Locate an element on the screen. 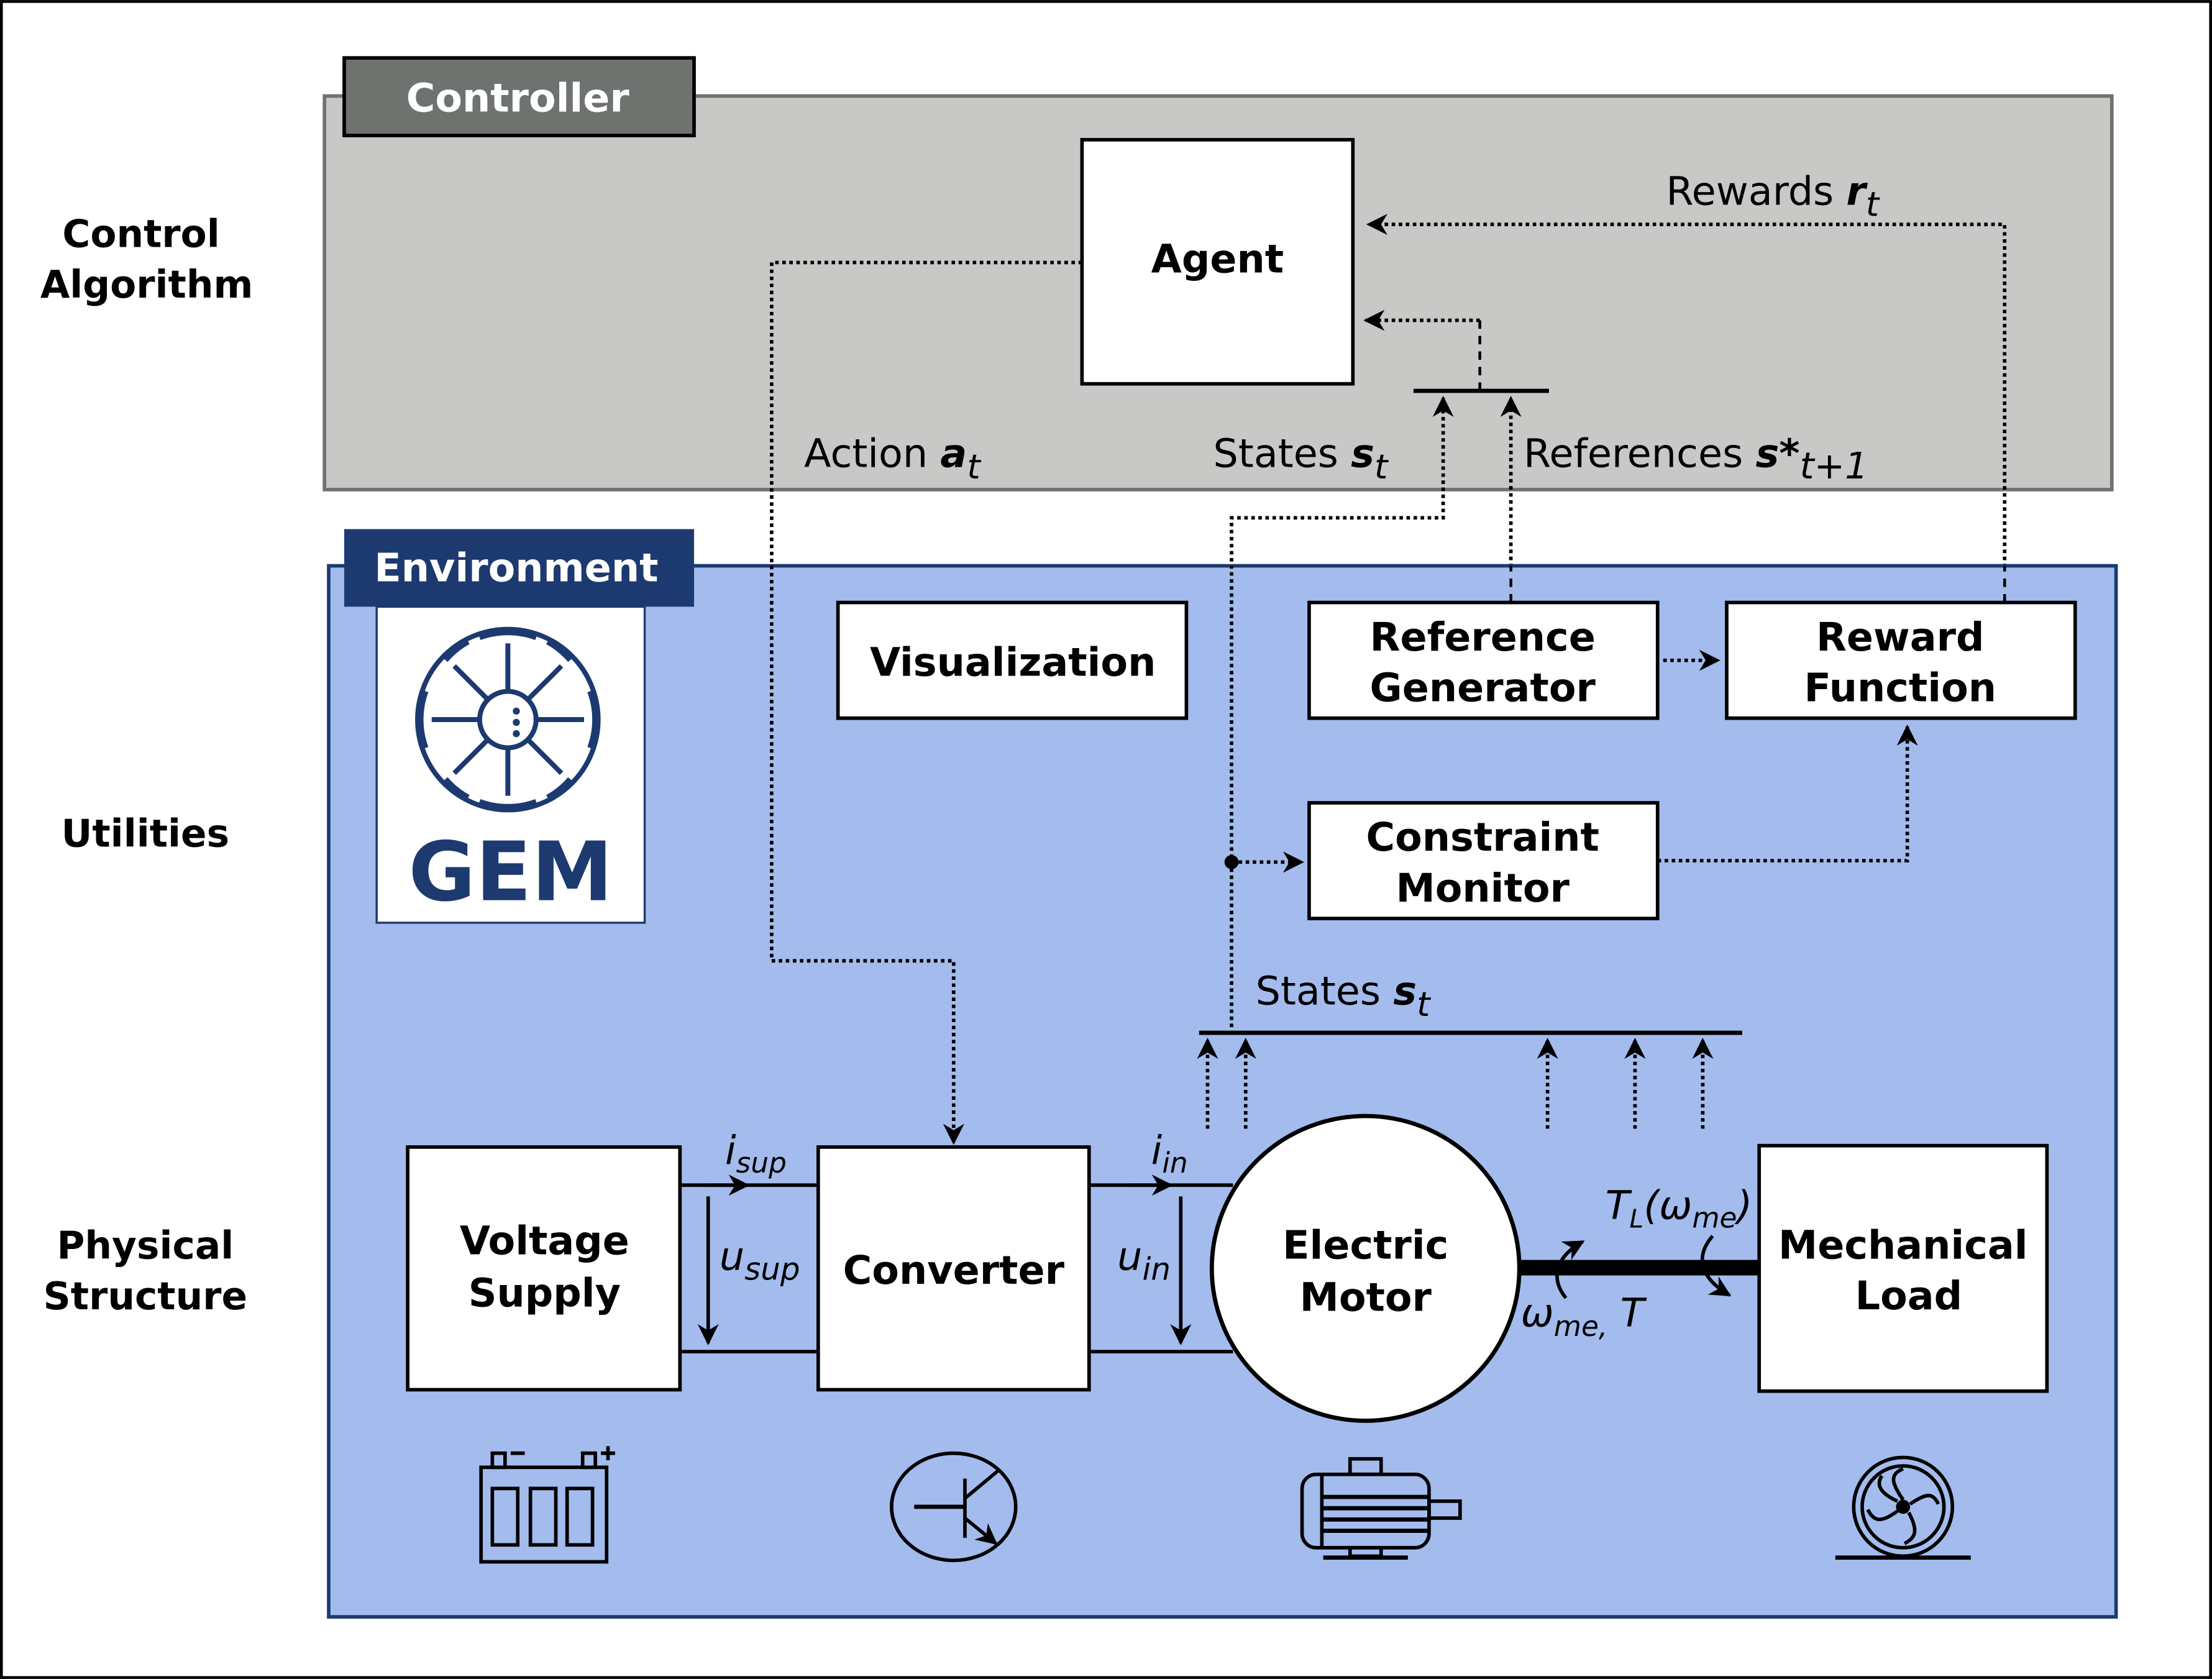  controller-tag-label: Controller is located at coordinates (518, 98).